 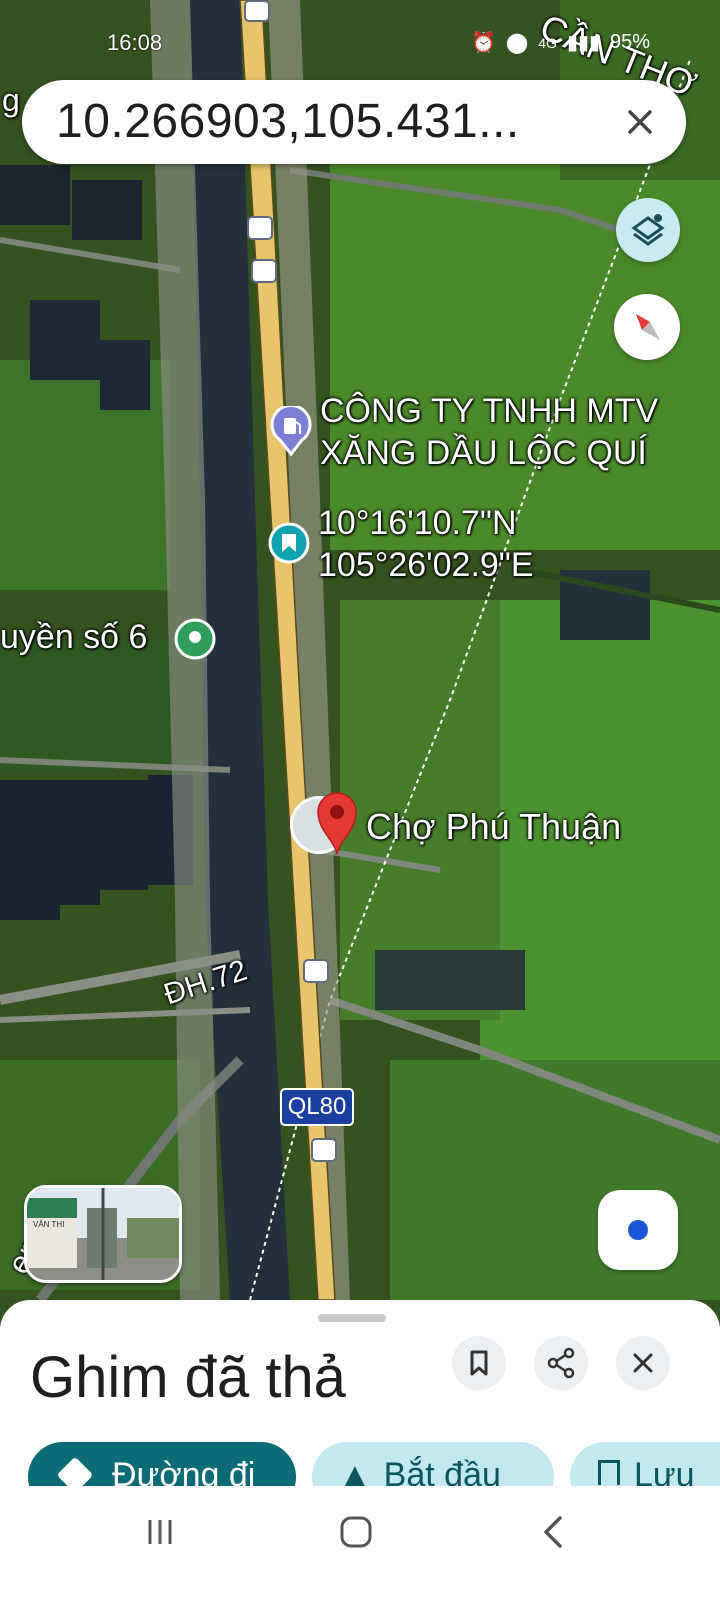 What do you see at coordinates (426, 544) in the screenshot?
I see `coordinates-label: 10°16'10.7"N 105°26'02.9"E` at bounding box center [426, 544].